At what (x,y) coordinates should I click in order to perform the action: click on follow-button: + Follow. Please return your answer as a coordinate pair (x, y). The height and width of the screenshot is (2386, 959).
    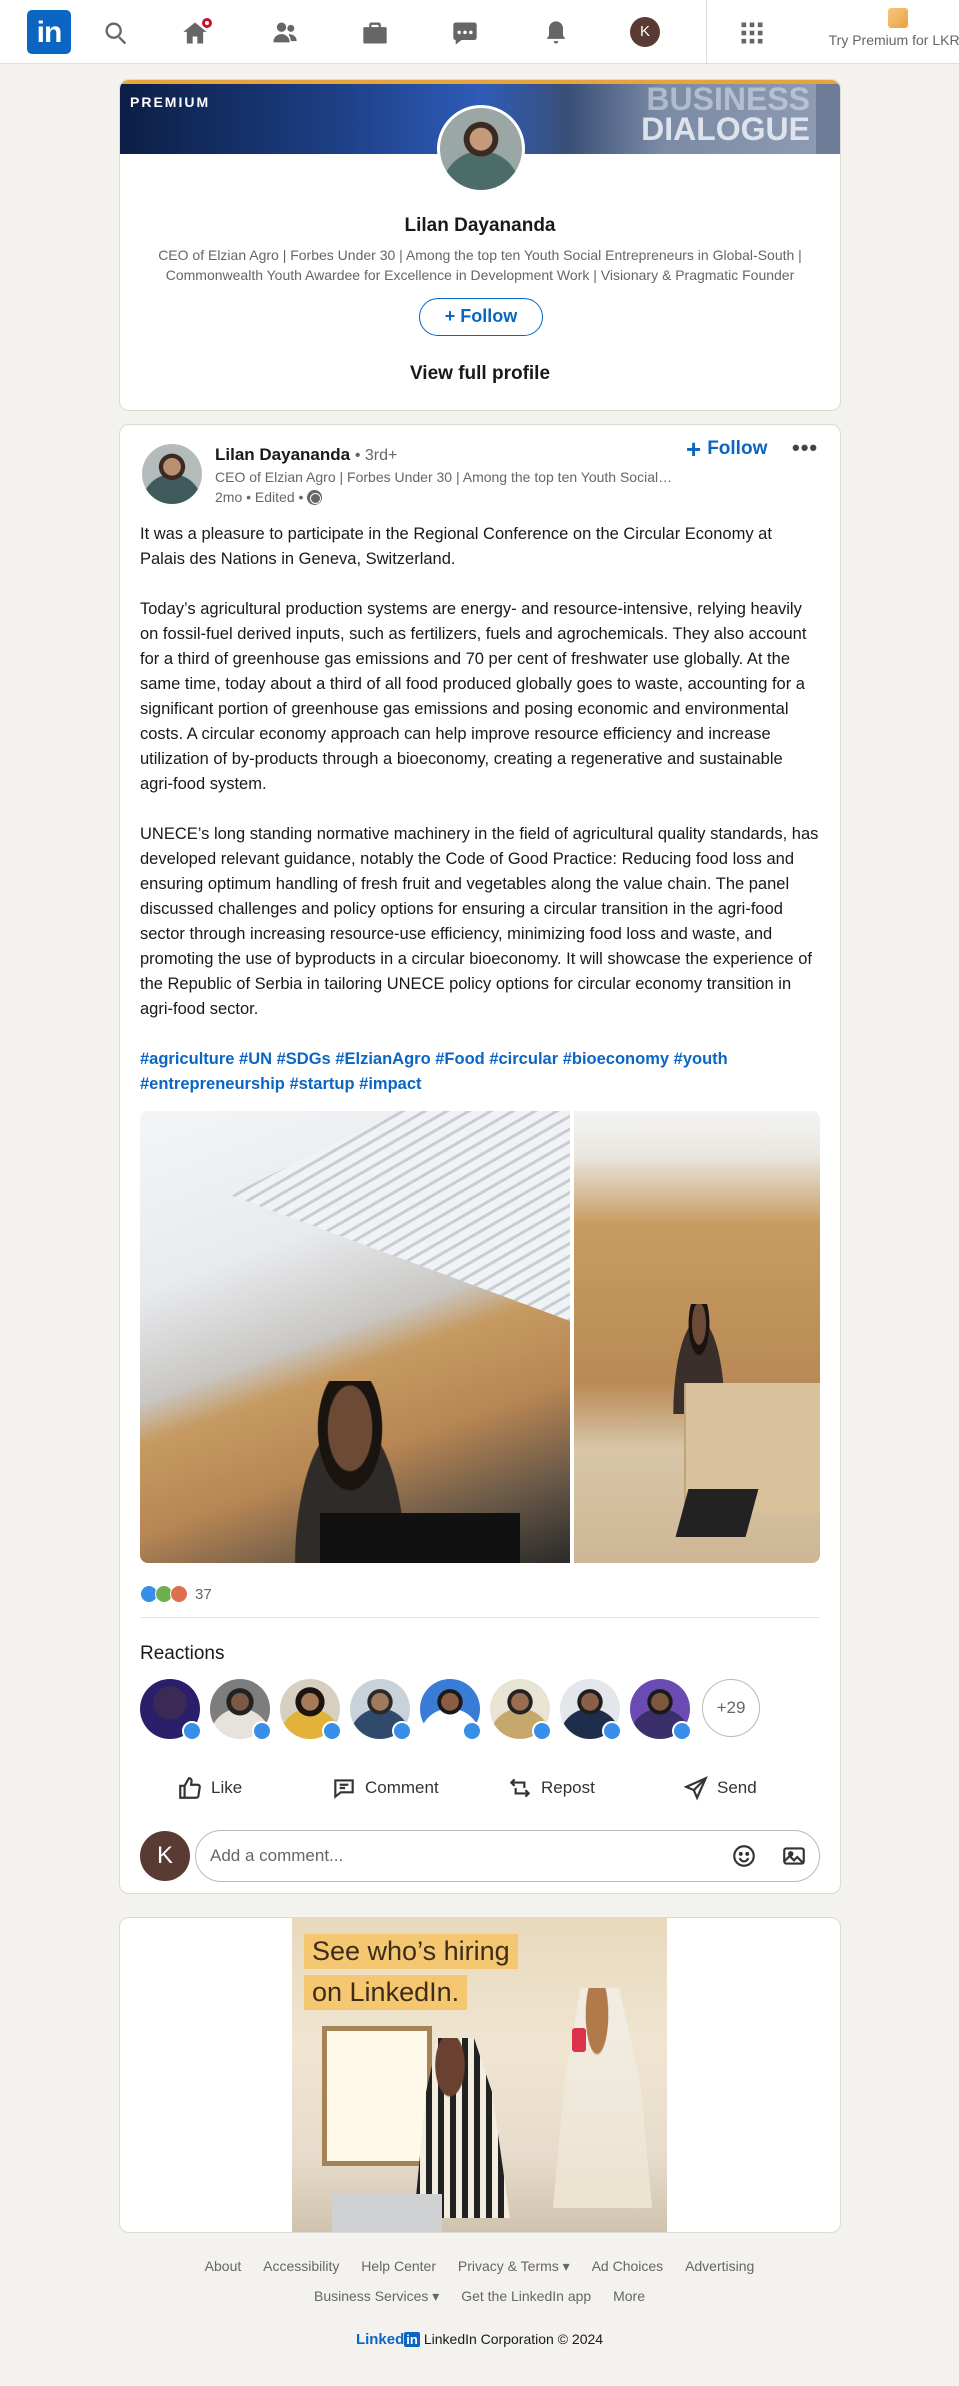
    Looking at the image, I should click on (481, 317).